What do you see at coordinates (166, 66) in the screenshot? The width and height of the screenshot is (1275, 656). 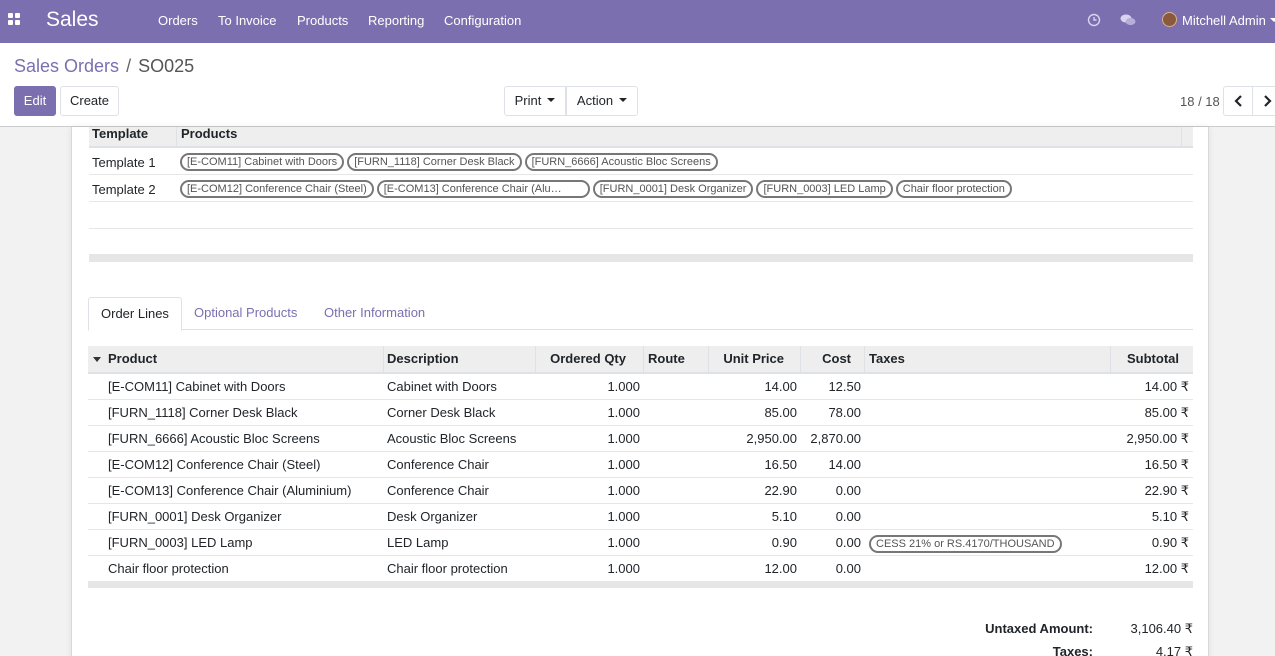 I see `breadcrumb-current: SO025` at bounding box center [166, 66].